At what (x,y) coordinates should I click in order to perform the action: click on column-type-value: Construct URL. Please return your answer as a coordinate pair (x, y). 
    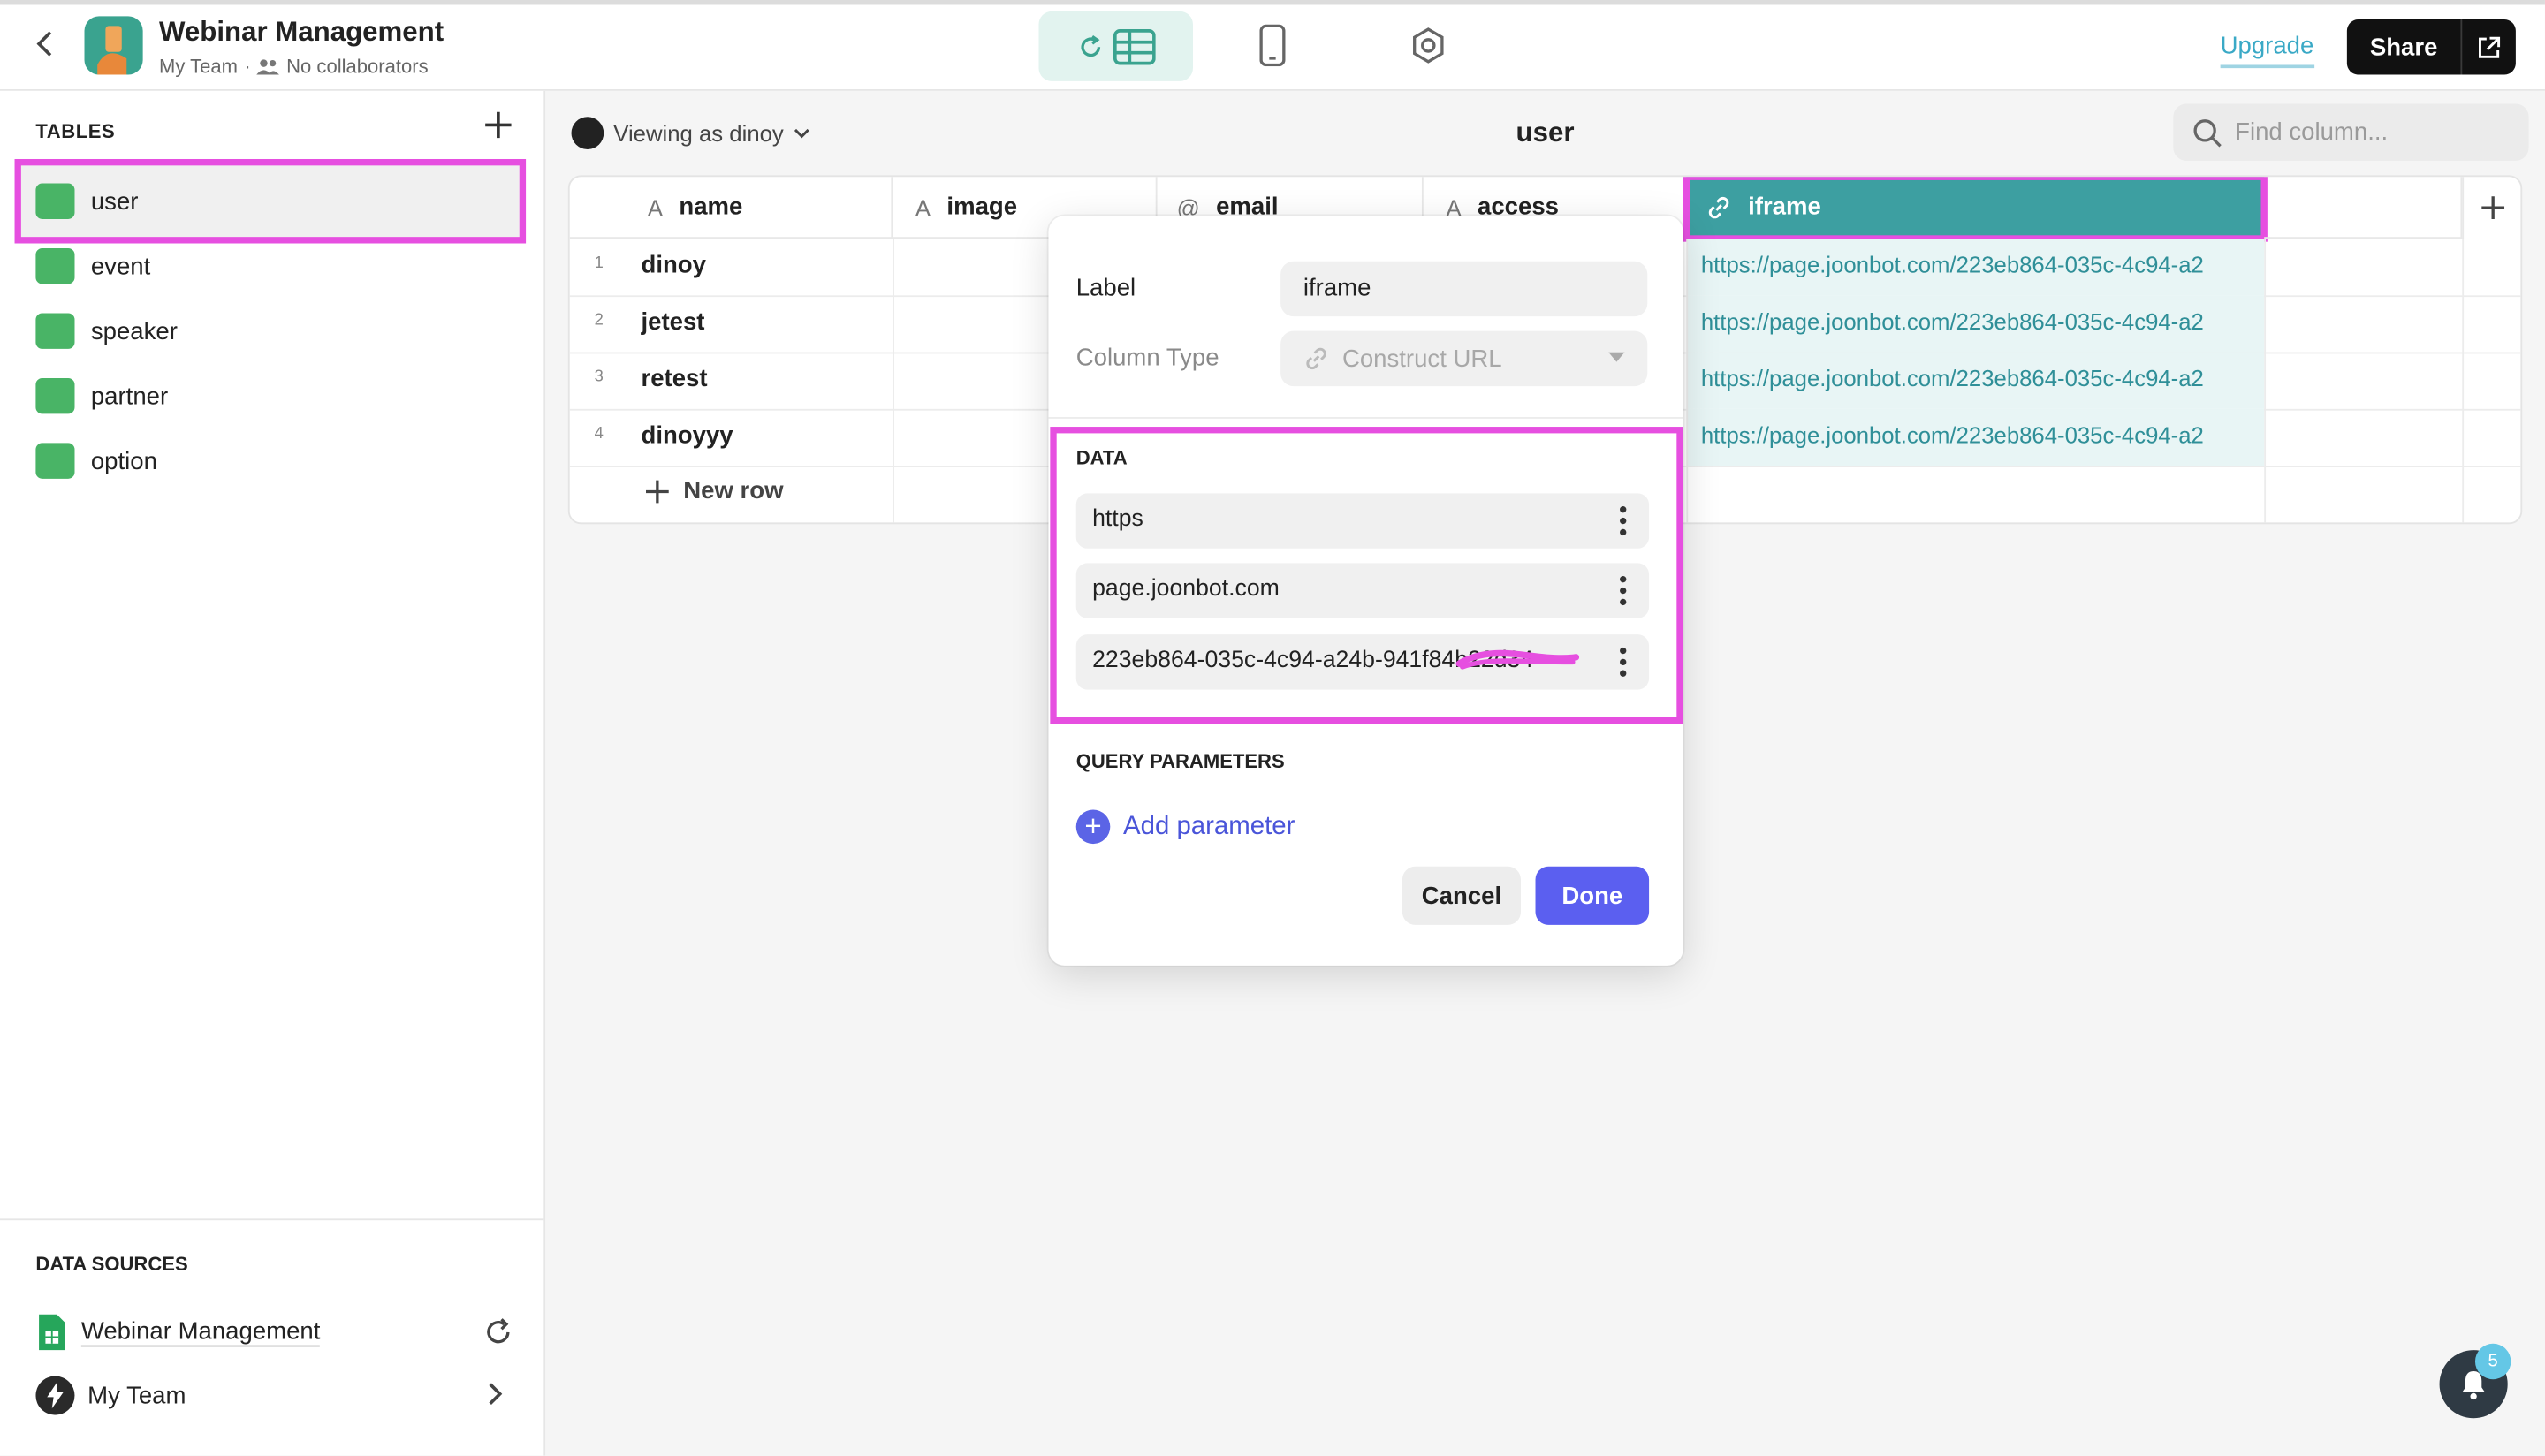
    Looking at the image, I should click on (1421, 359).